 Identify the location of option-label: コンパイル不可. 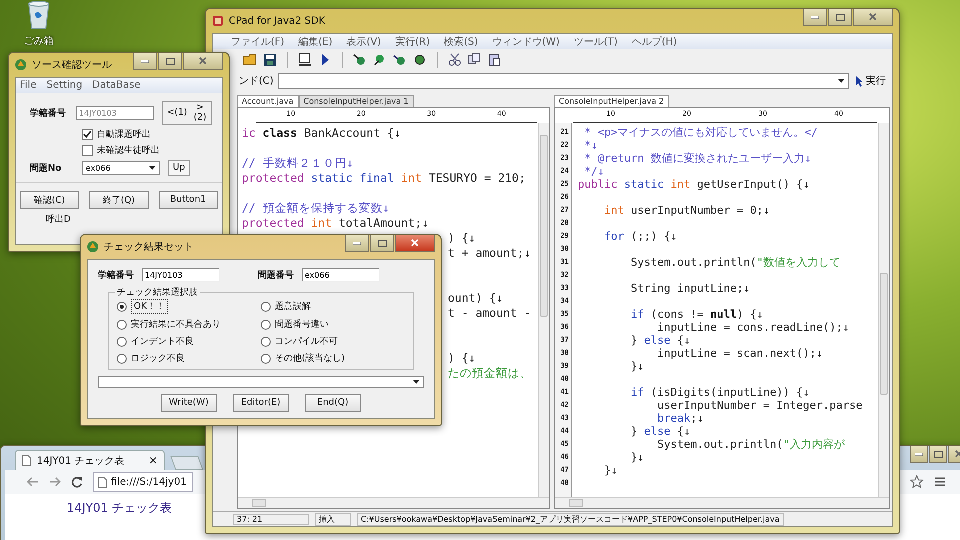
(306, 341).